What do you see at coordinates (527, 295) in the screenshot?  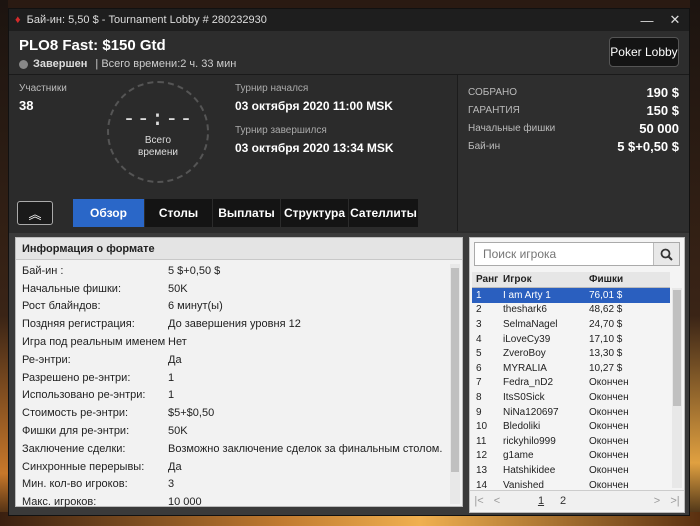 I see `player-name: I am Arty 1` at bounding box center [527, 295].